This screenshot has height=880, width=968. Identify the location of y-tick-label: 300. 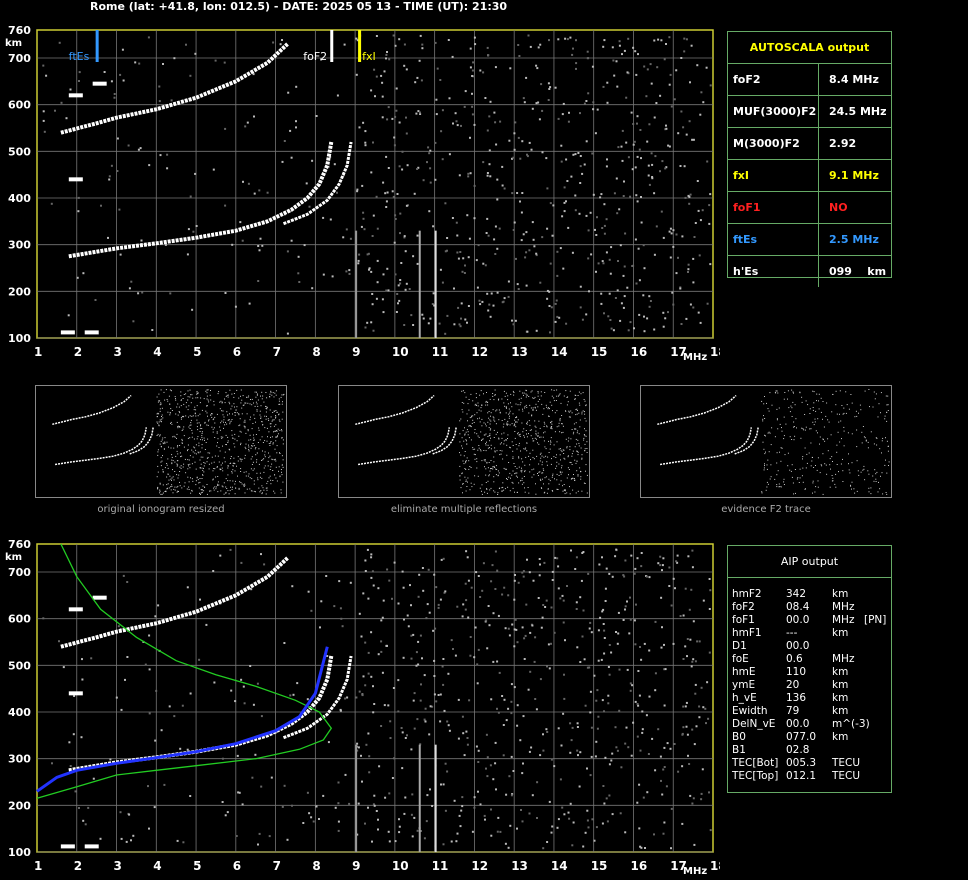
(19, 245).